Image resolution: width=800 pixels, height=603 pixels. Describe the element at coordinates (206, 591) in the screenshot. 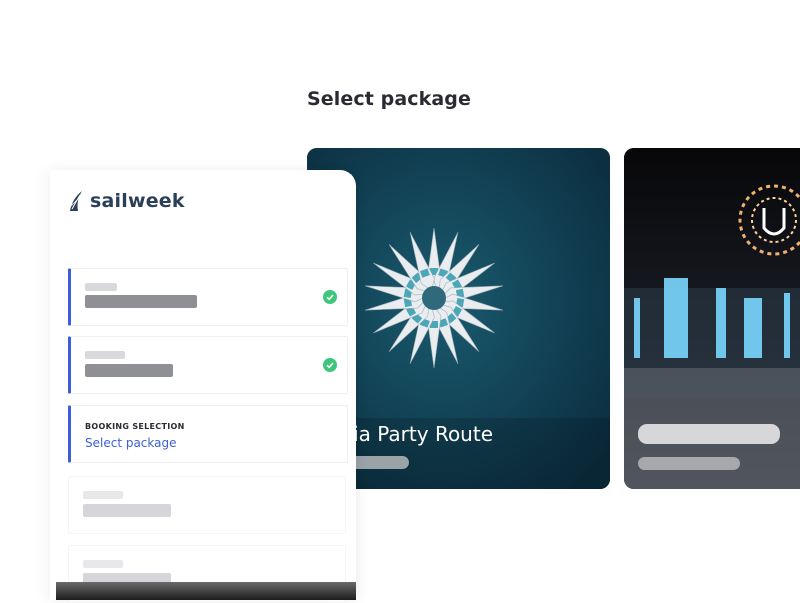

I see `bottom-shadow-bar` at that location.